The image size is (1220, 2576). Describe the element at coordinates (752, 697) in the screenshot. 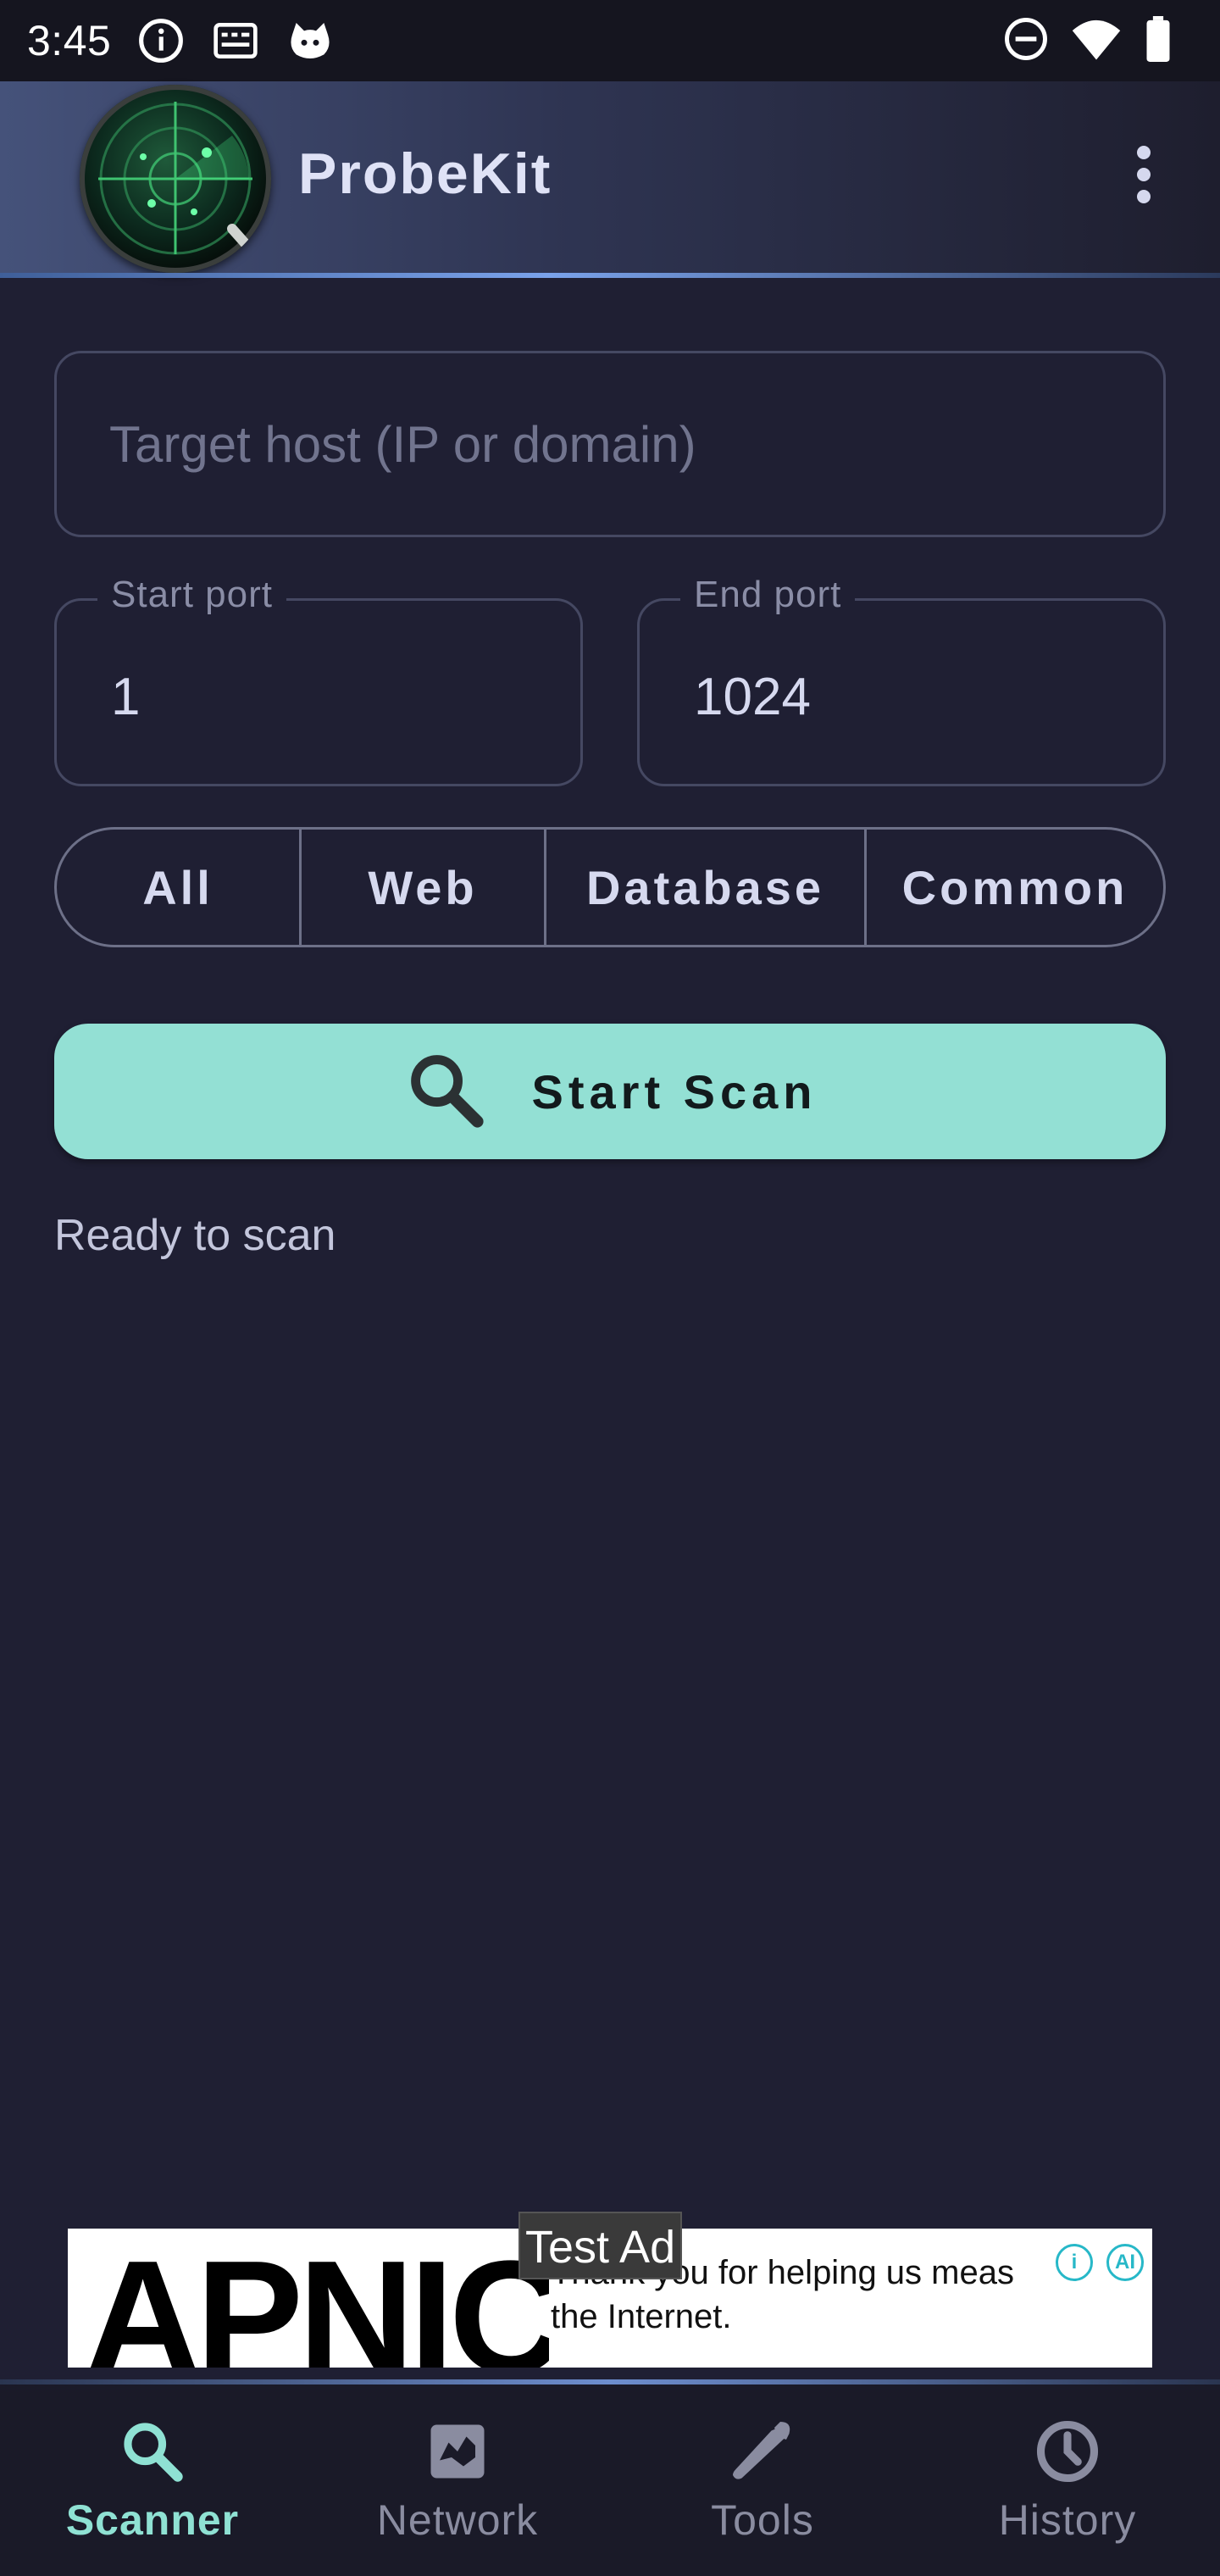

I see `end-port-value: 1024` at that location.